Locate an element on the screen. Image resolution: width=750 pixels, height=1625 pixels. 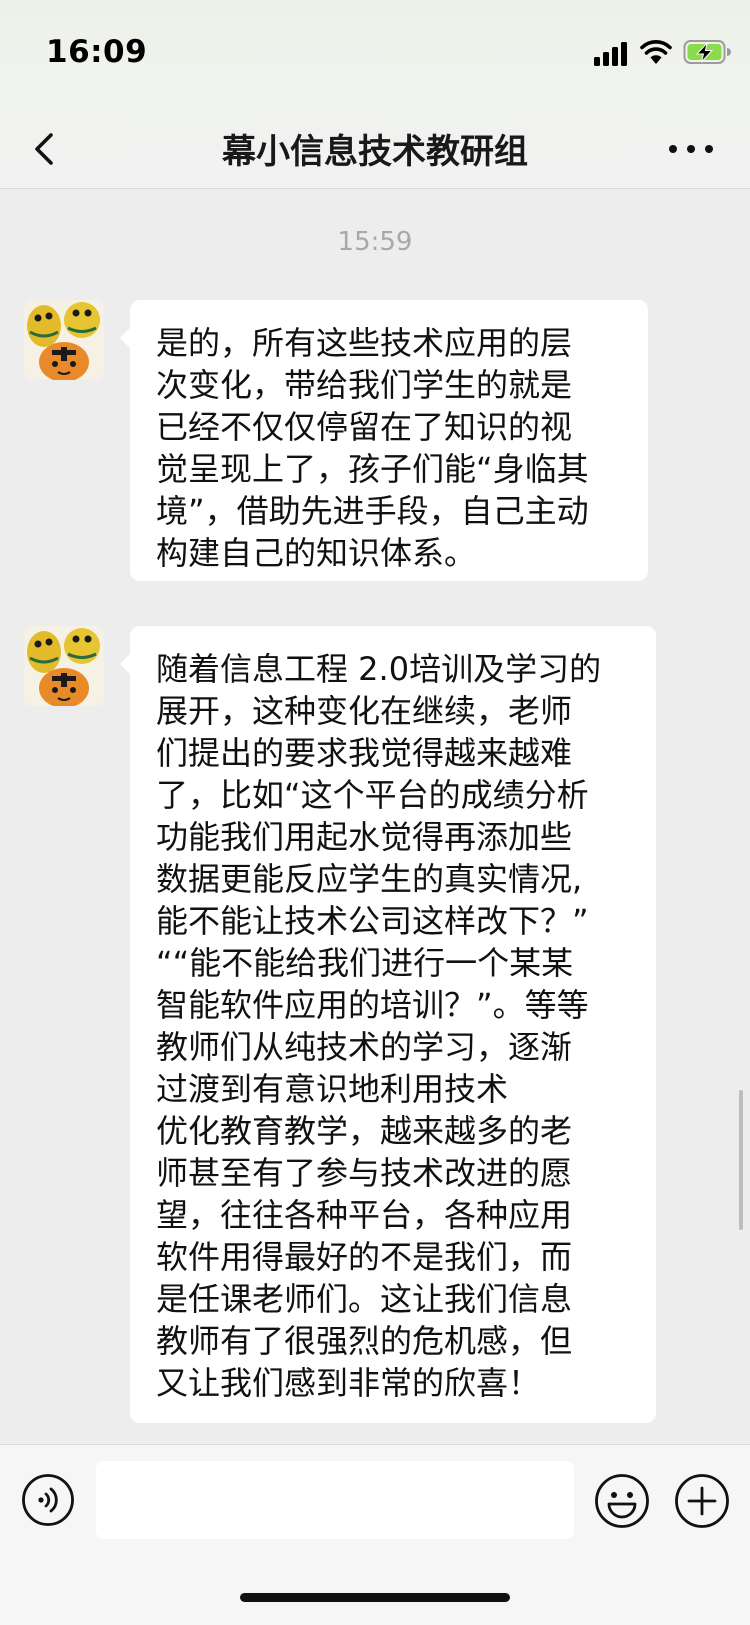
signal-icon is located at coordinates (612, 53).